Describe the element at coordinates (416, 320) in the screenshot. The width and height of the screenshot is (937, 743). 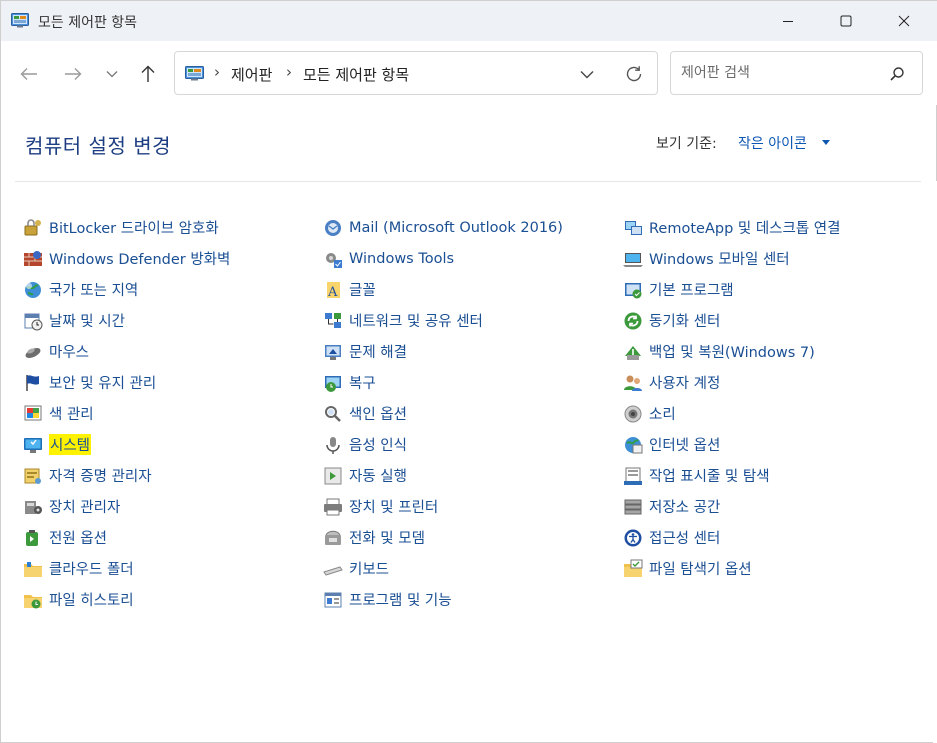
I see `control-panel-item-label: 네트워크 및 공유 센터` at that location.